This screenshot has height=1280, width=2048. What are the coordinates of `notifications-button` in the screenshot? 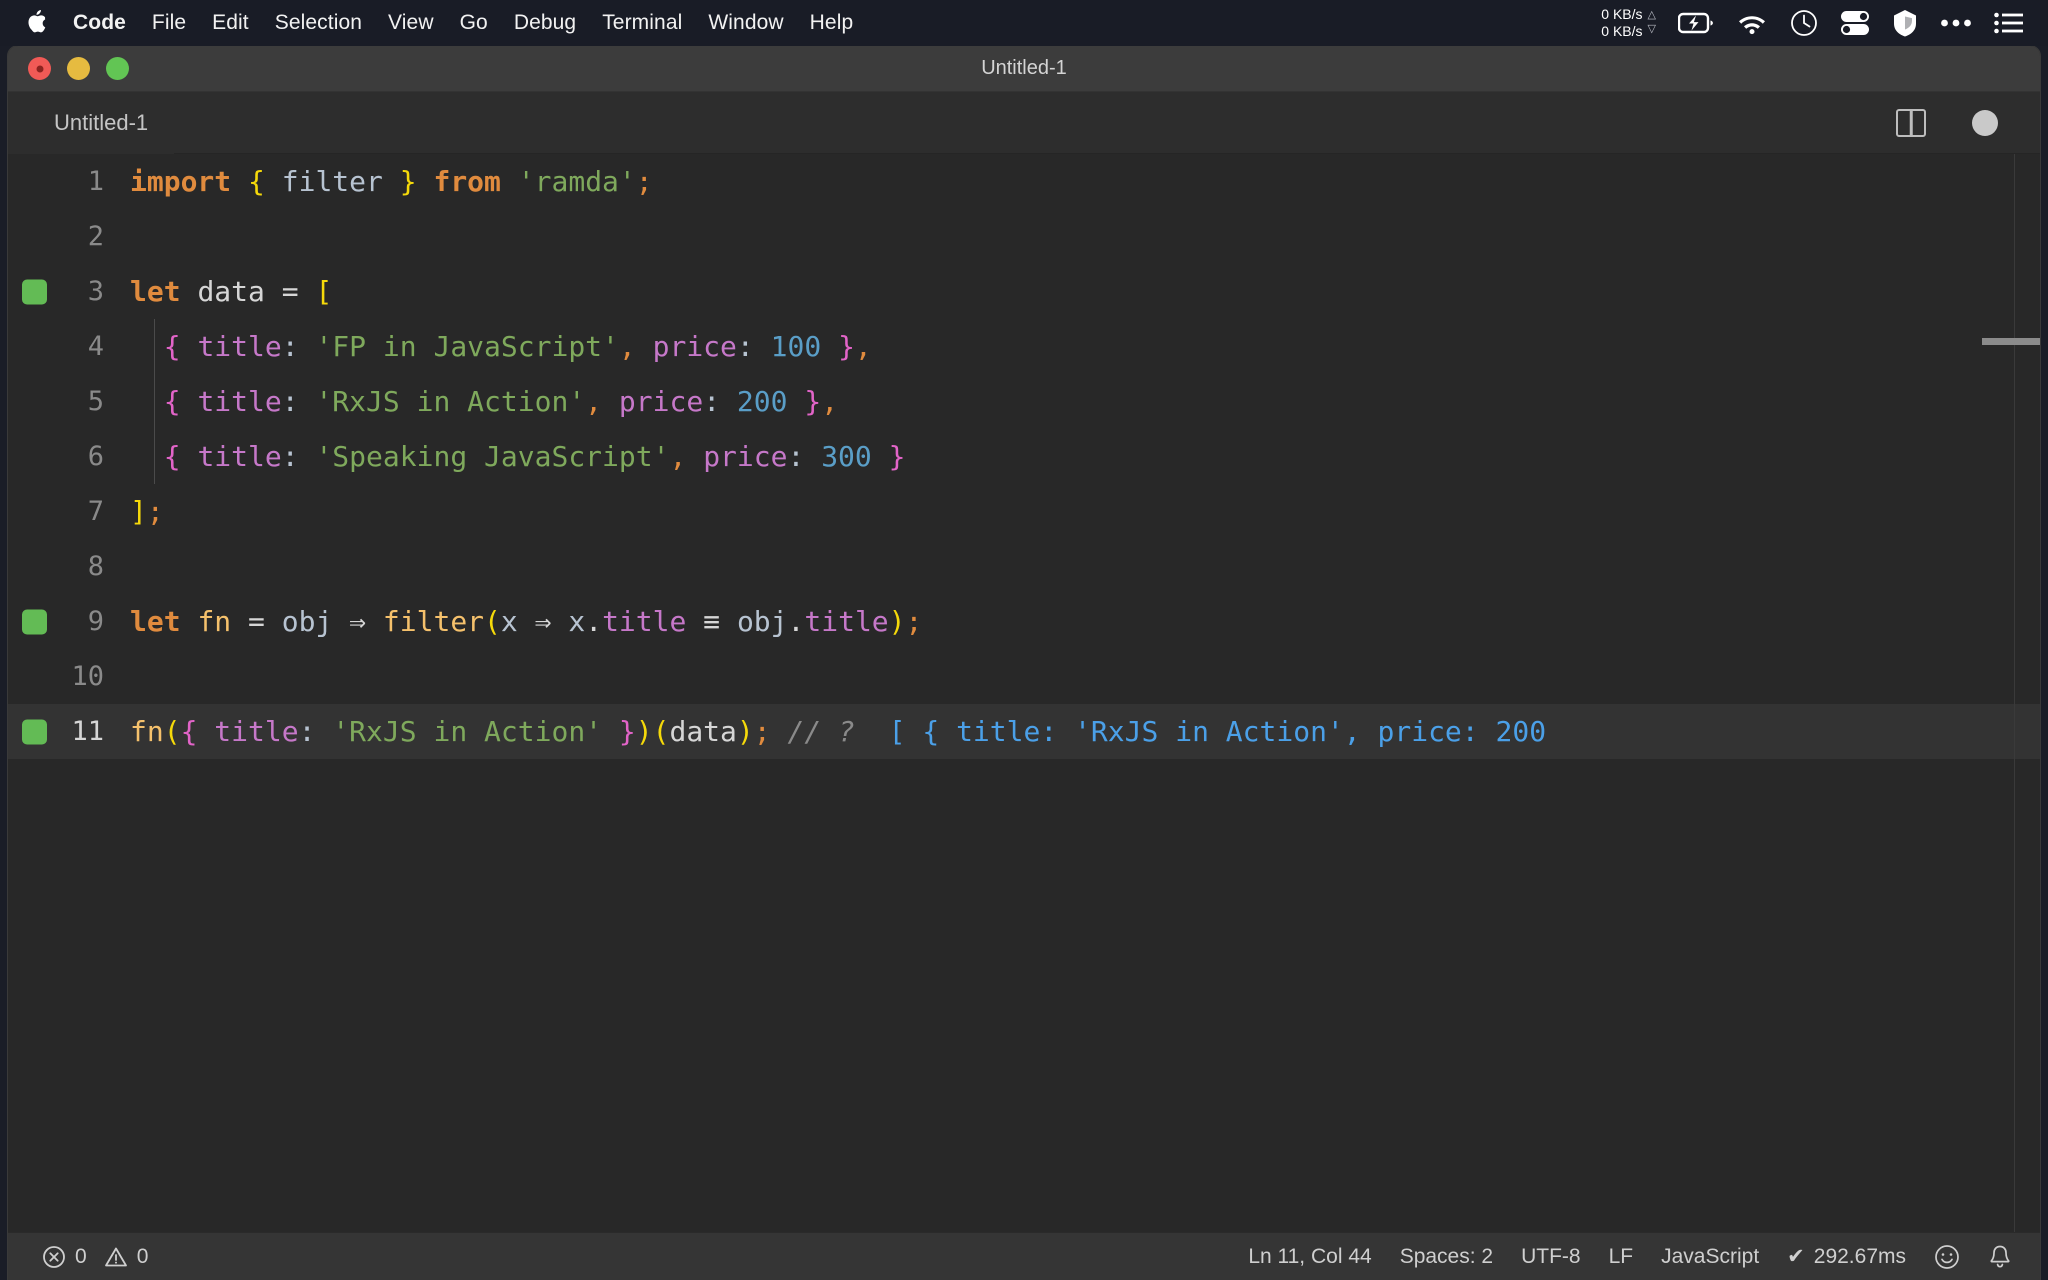 It's located at (2000, 1256).